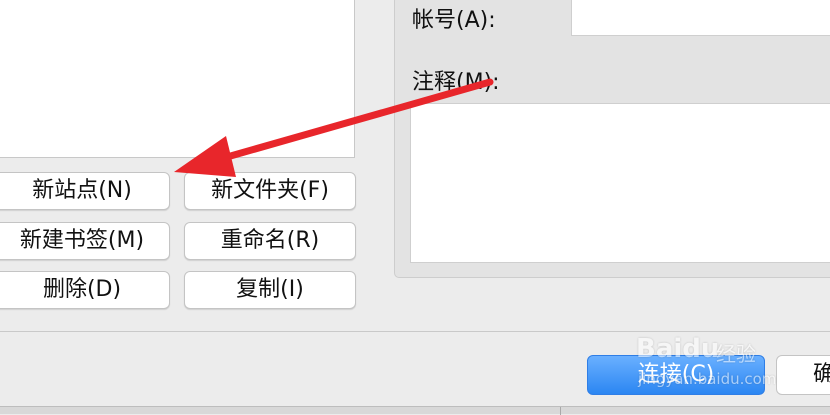 This screenshot has height=415, width=830. What do you see at coordinates (85, 241) in the screenshot?
I see `new-bookmark-button: 新建书签(M)` at bounding box center [85, 241].